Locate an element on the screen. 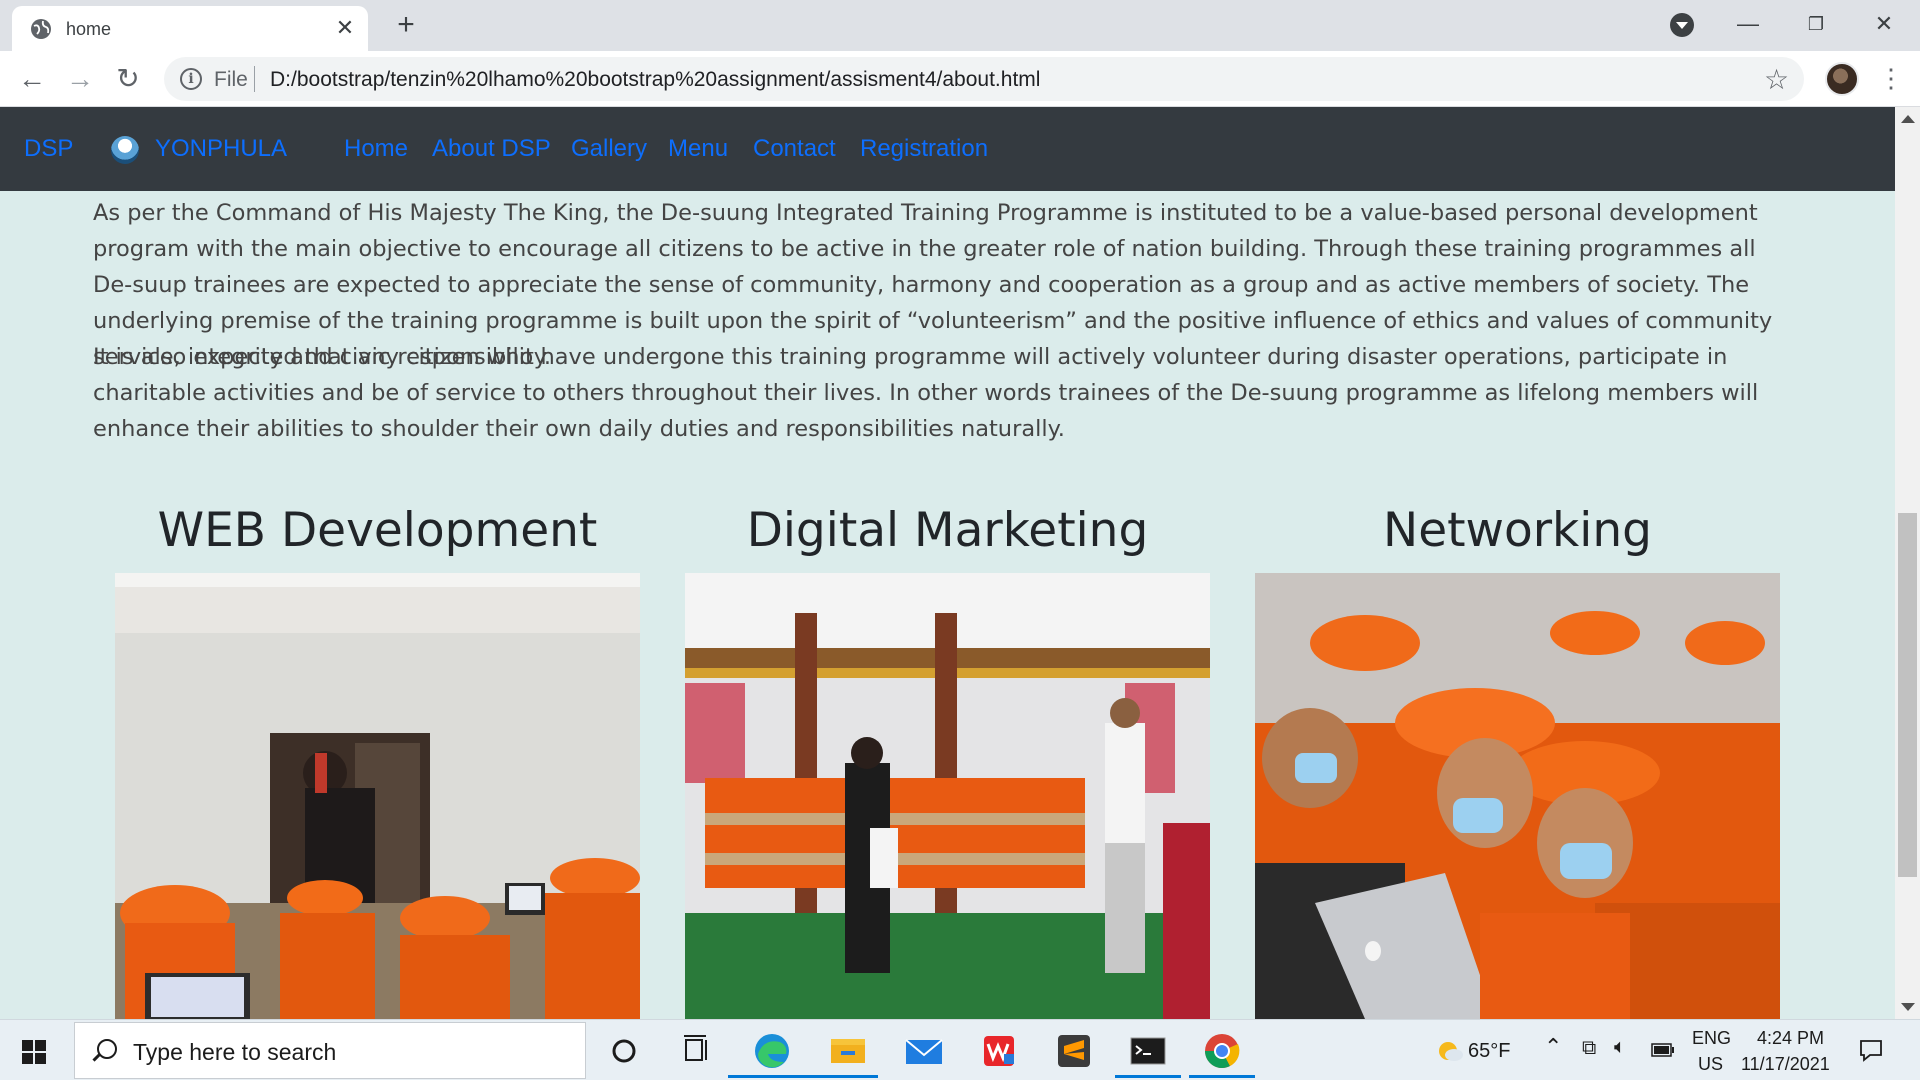 Image resolution: width=1920 pixels, height=1080 pixels. reload-button: ↻ is located at coordinates (128, 79).